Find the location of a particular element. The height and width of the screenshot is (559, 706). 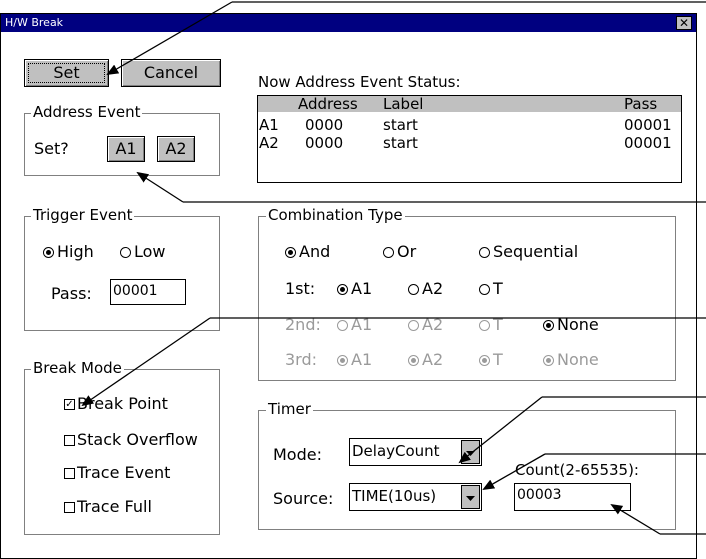

callout-break-arrow is located at coordinates (146, 362).